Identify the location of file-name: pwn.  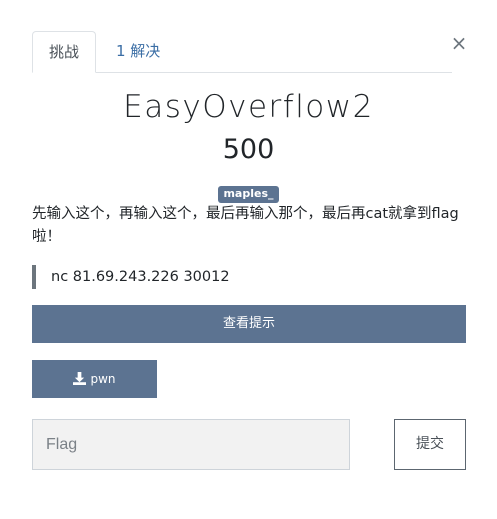
(103, 379).